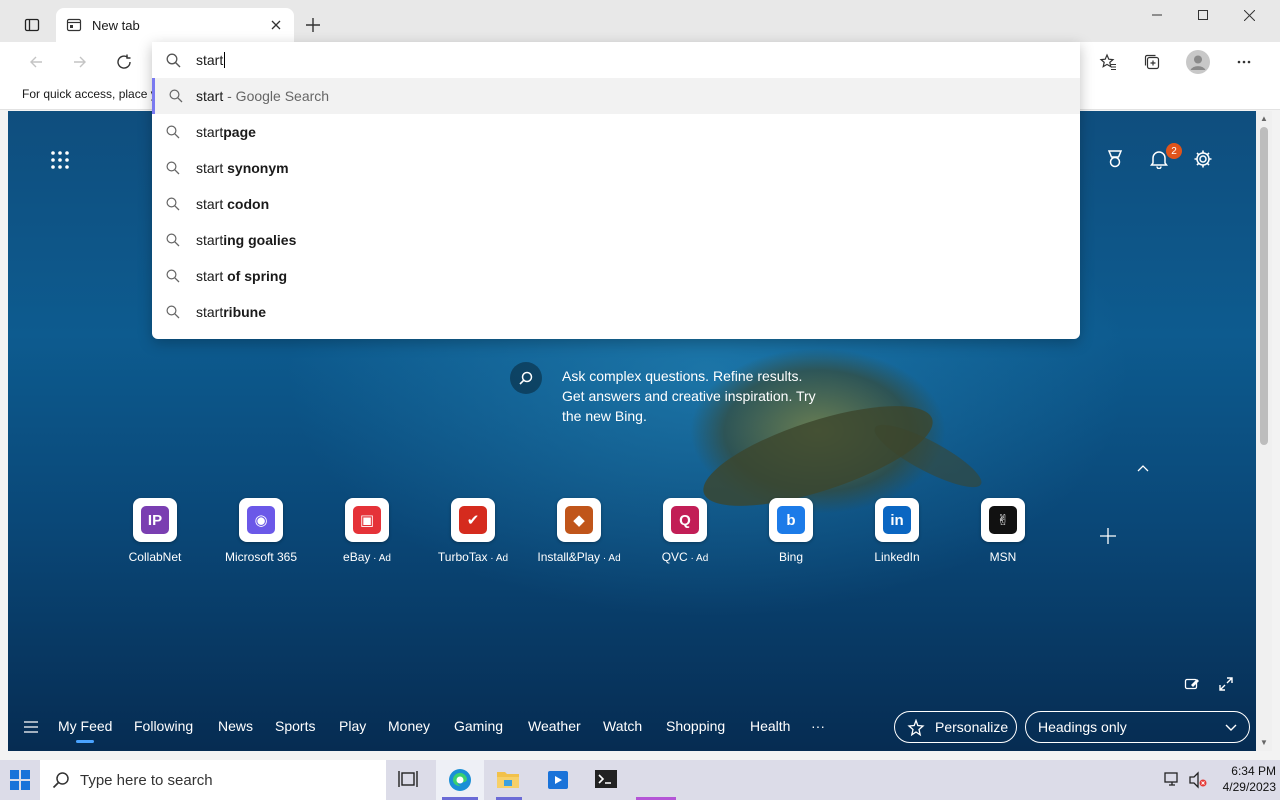  What do you see at coordinates (473, 557) in the screenshot?
I see `quick-link-label: TurboTax · Ad` at bounding box center [473, 557].